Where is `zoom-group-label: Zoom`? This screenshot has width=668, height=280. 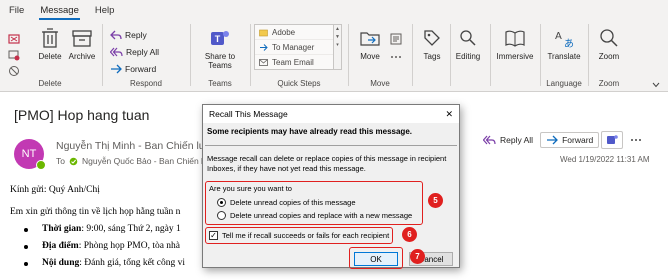
zoom-group-label: Zoom is located at coordinates (609, 83).